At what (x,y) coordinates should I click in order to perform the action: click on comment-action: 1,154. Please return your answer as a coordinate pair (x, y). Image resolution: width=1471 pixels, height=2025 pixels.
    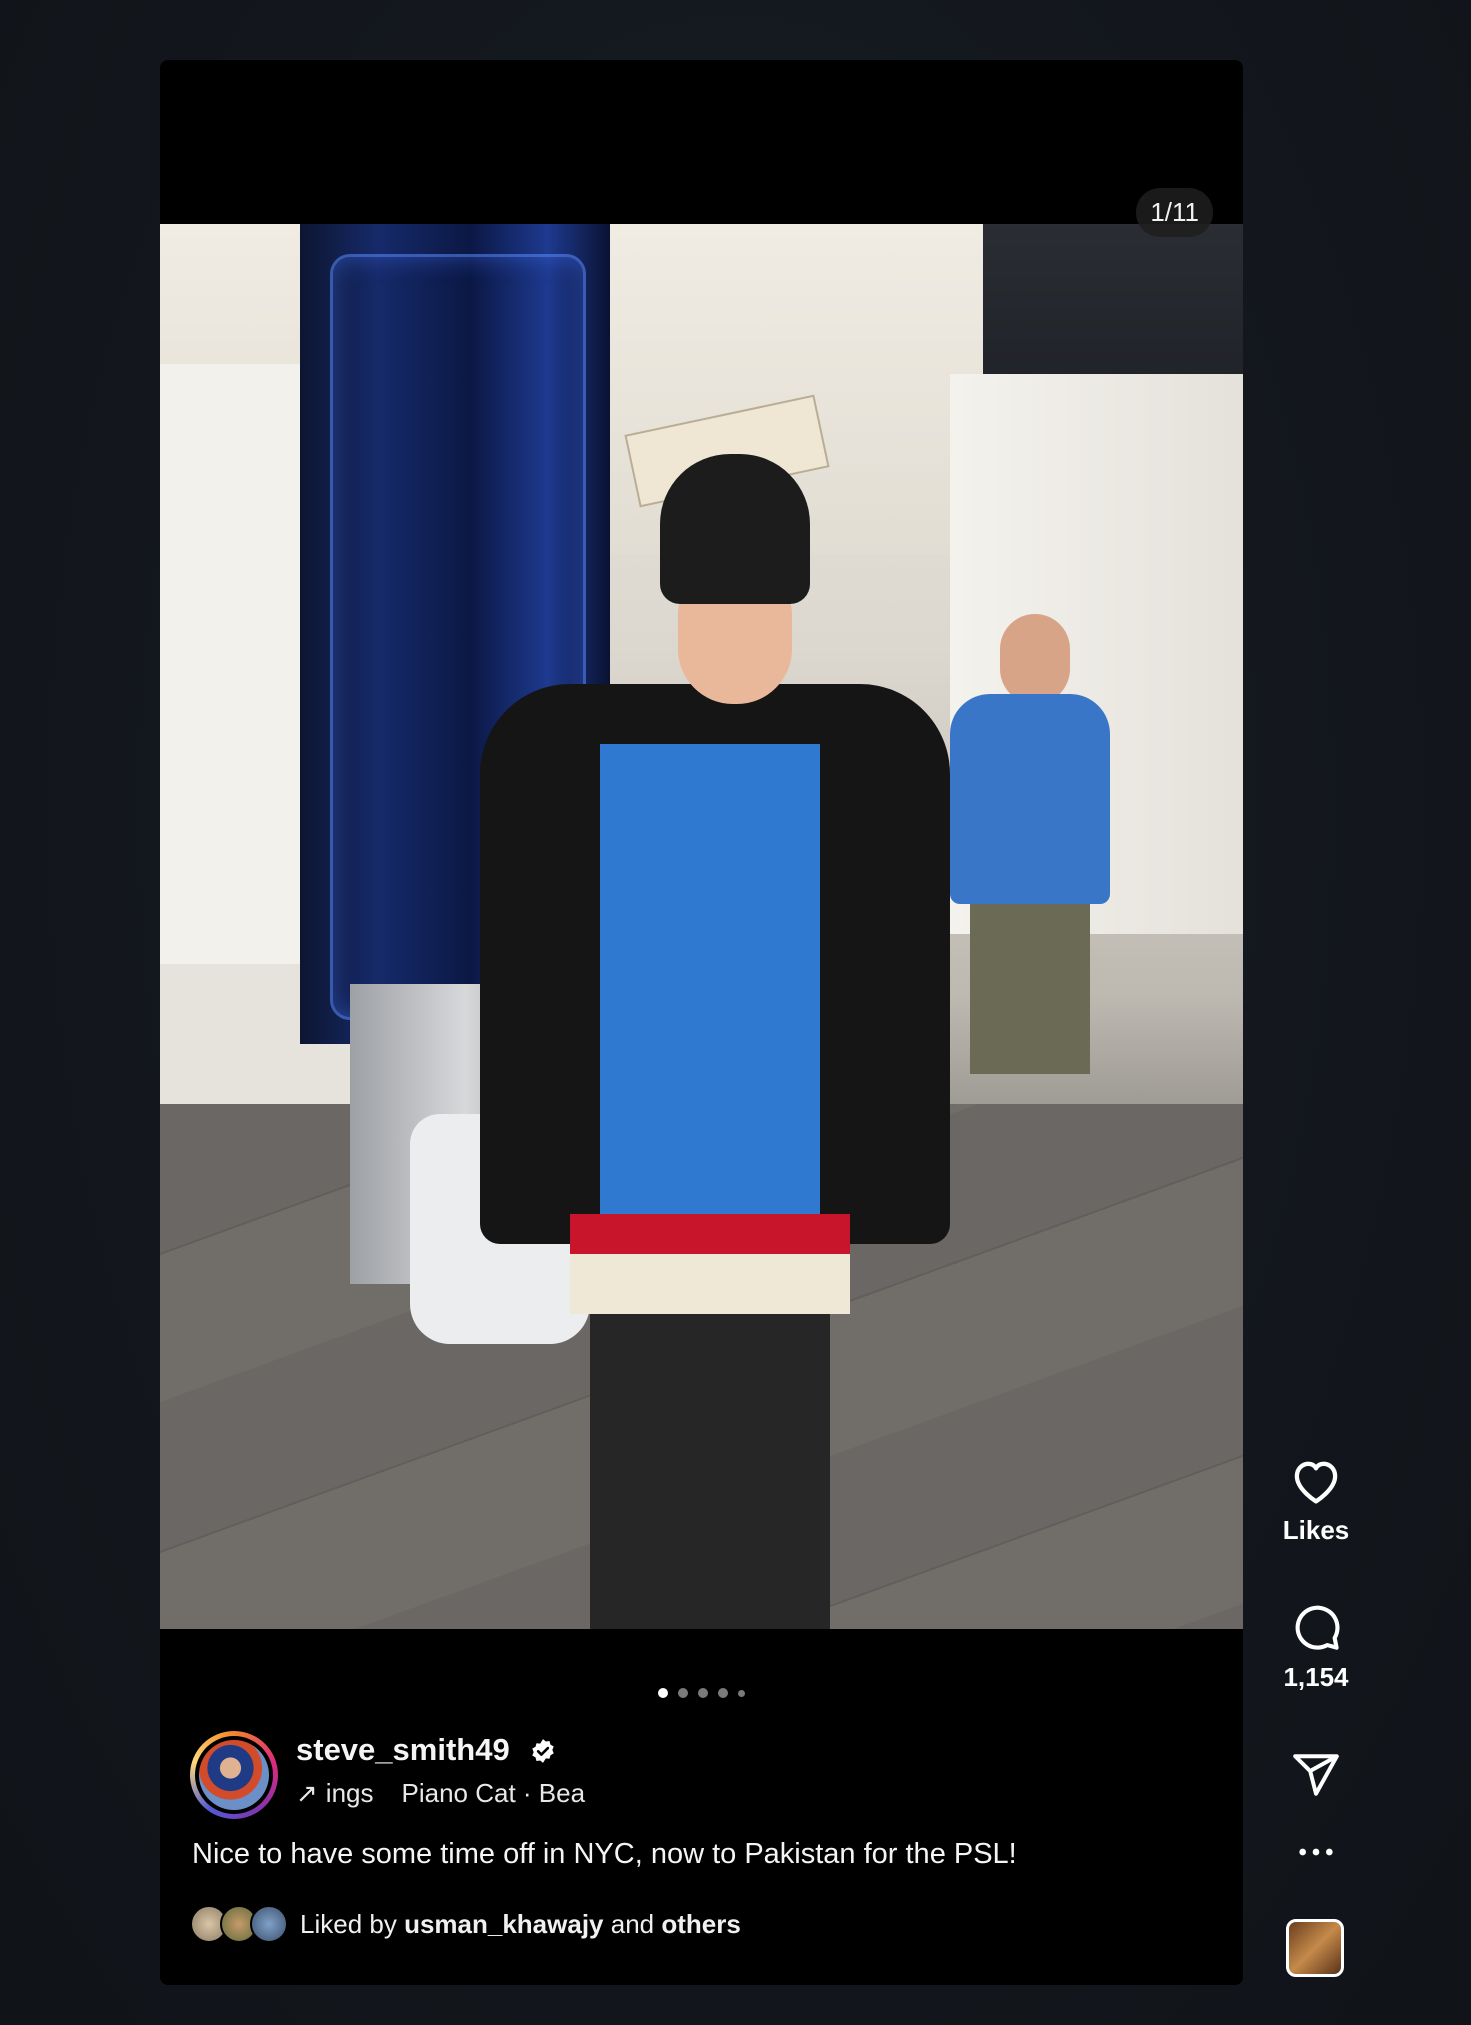
    Looking at the image, I should click on (1316, 1646).